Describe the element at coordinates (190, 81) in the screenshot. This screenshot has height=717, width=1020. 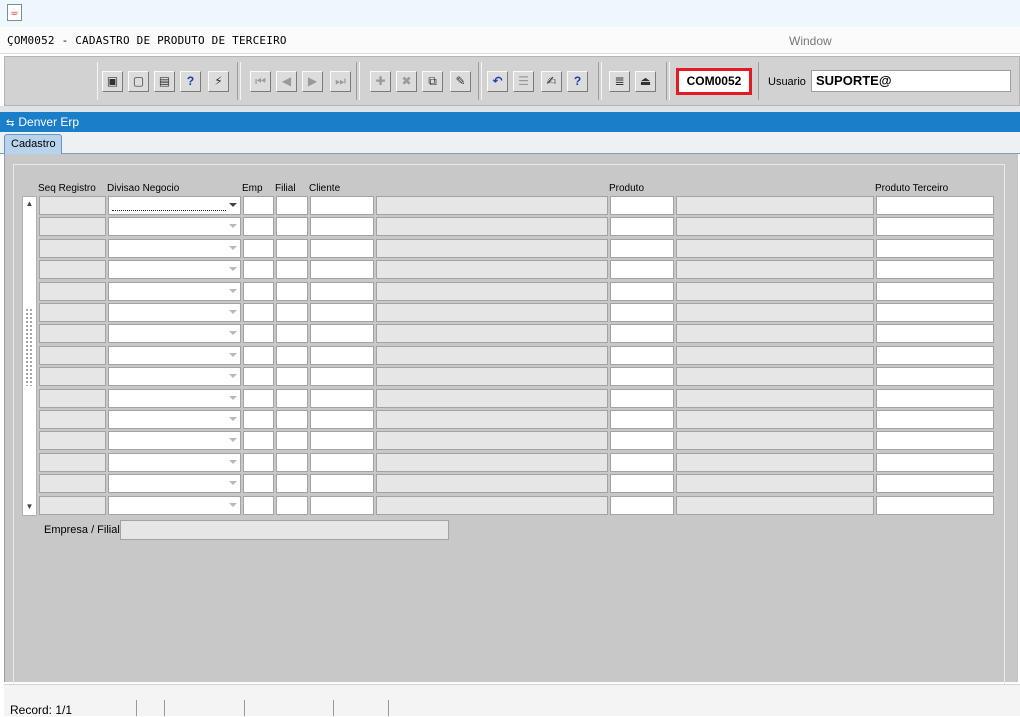
I see `query-help-button: ?` at that location.